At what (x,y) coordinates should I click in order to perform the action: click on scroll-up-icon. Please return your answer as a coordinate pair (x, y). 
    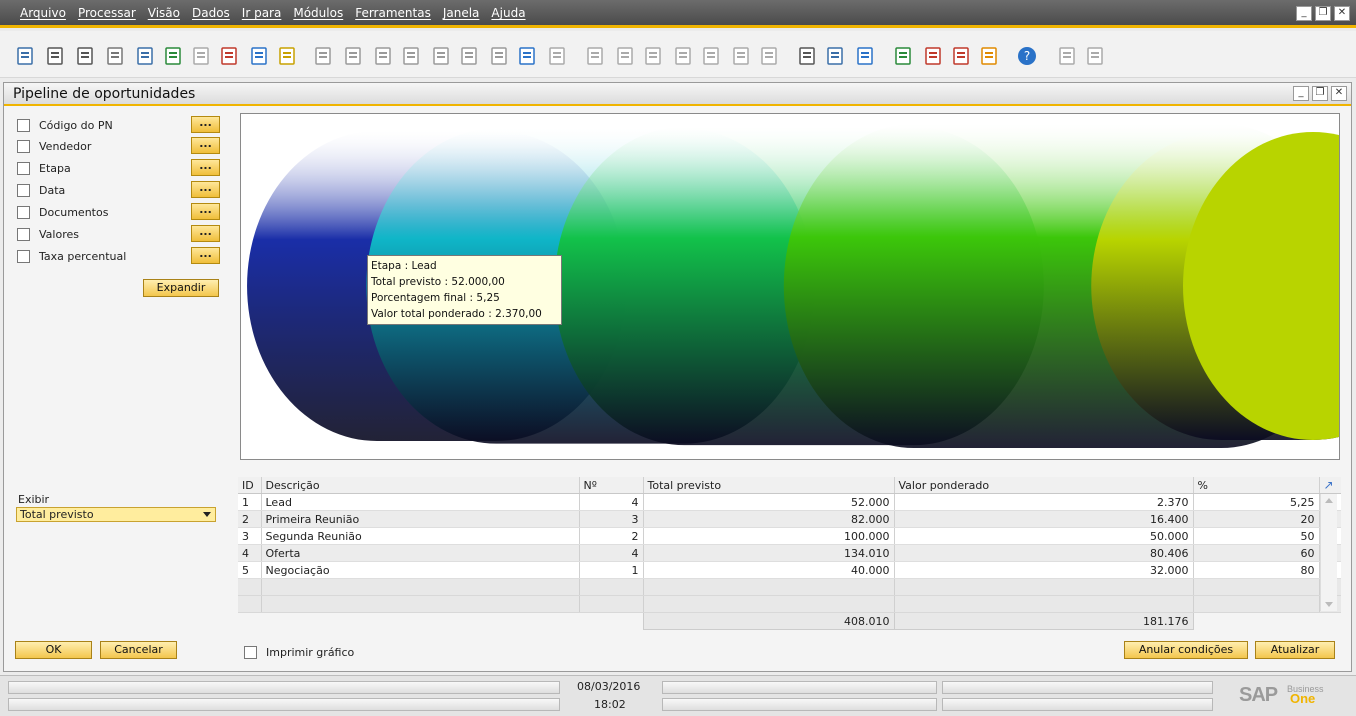
    Looking at the image, I should click on (1329, 500).